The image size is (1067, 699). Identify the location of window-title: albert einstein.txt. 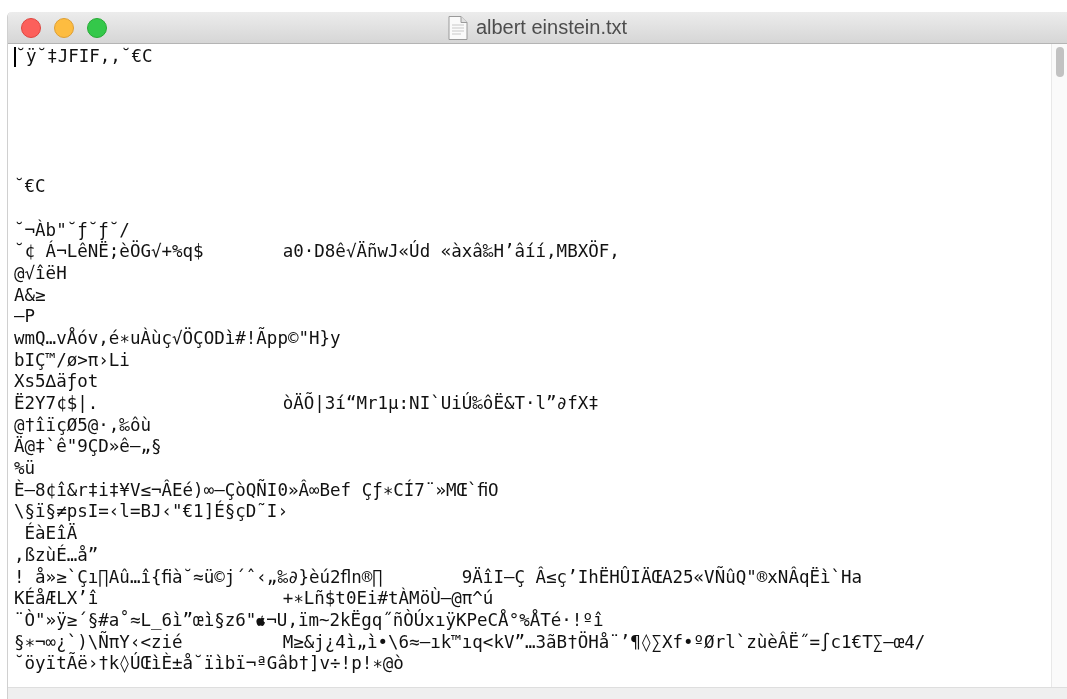
(551, 27).